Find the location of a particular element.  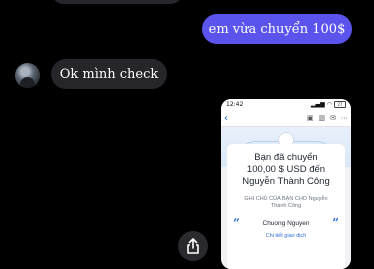

calendar-icon: ▣ is located at coordinates (310, 118).